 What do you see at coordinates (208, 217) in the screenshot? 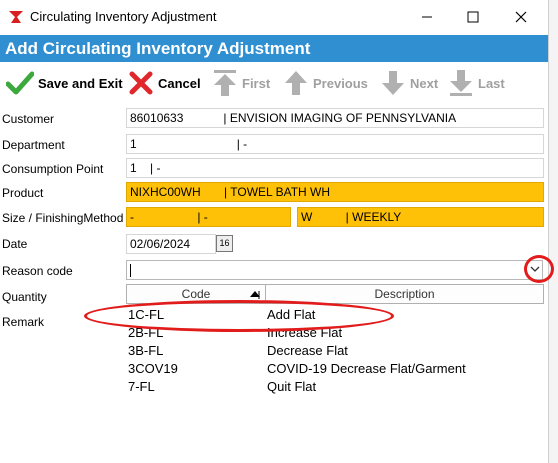
I see `size-field: - | -` at bounding box center [208, 217].